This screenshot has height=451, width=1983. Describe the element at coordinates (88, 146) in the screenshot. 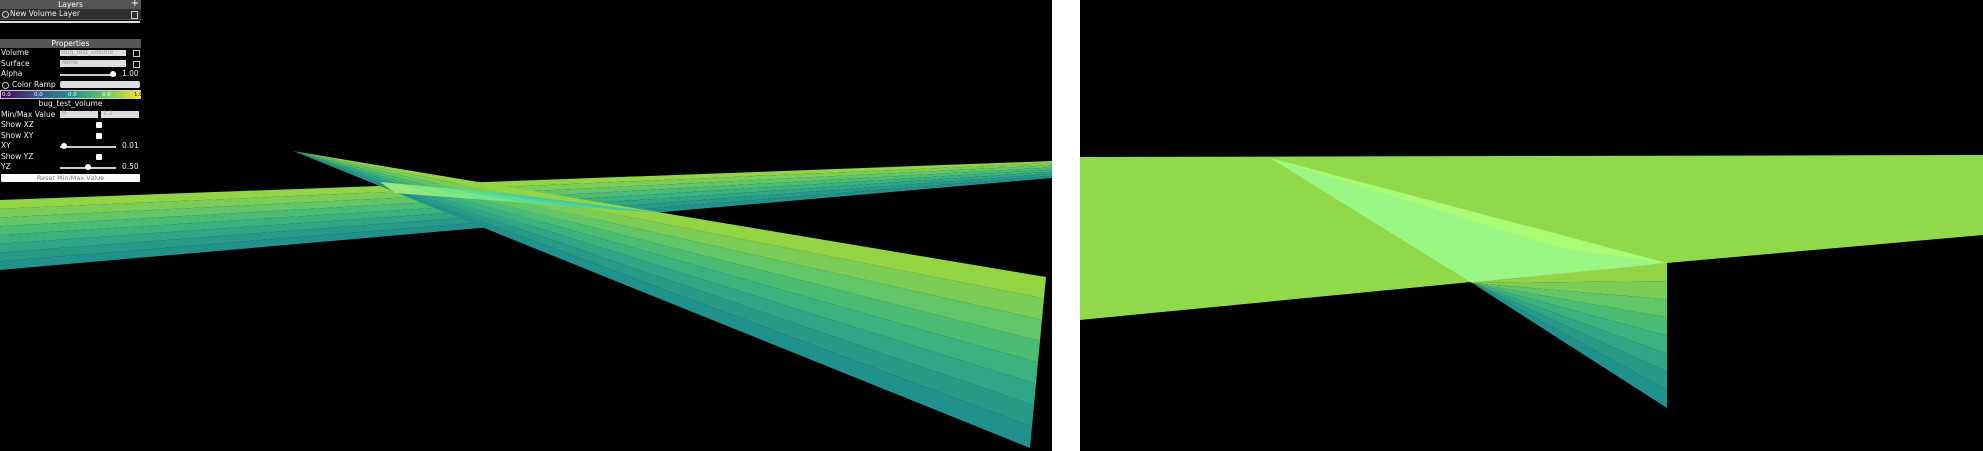

I see `xy-slider` at that location.